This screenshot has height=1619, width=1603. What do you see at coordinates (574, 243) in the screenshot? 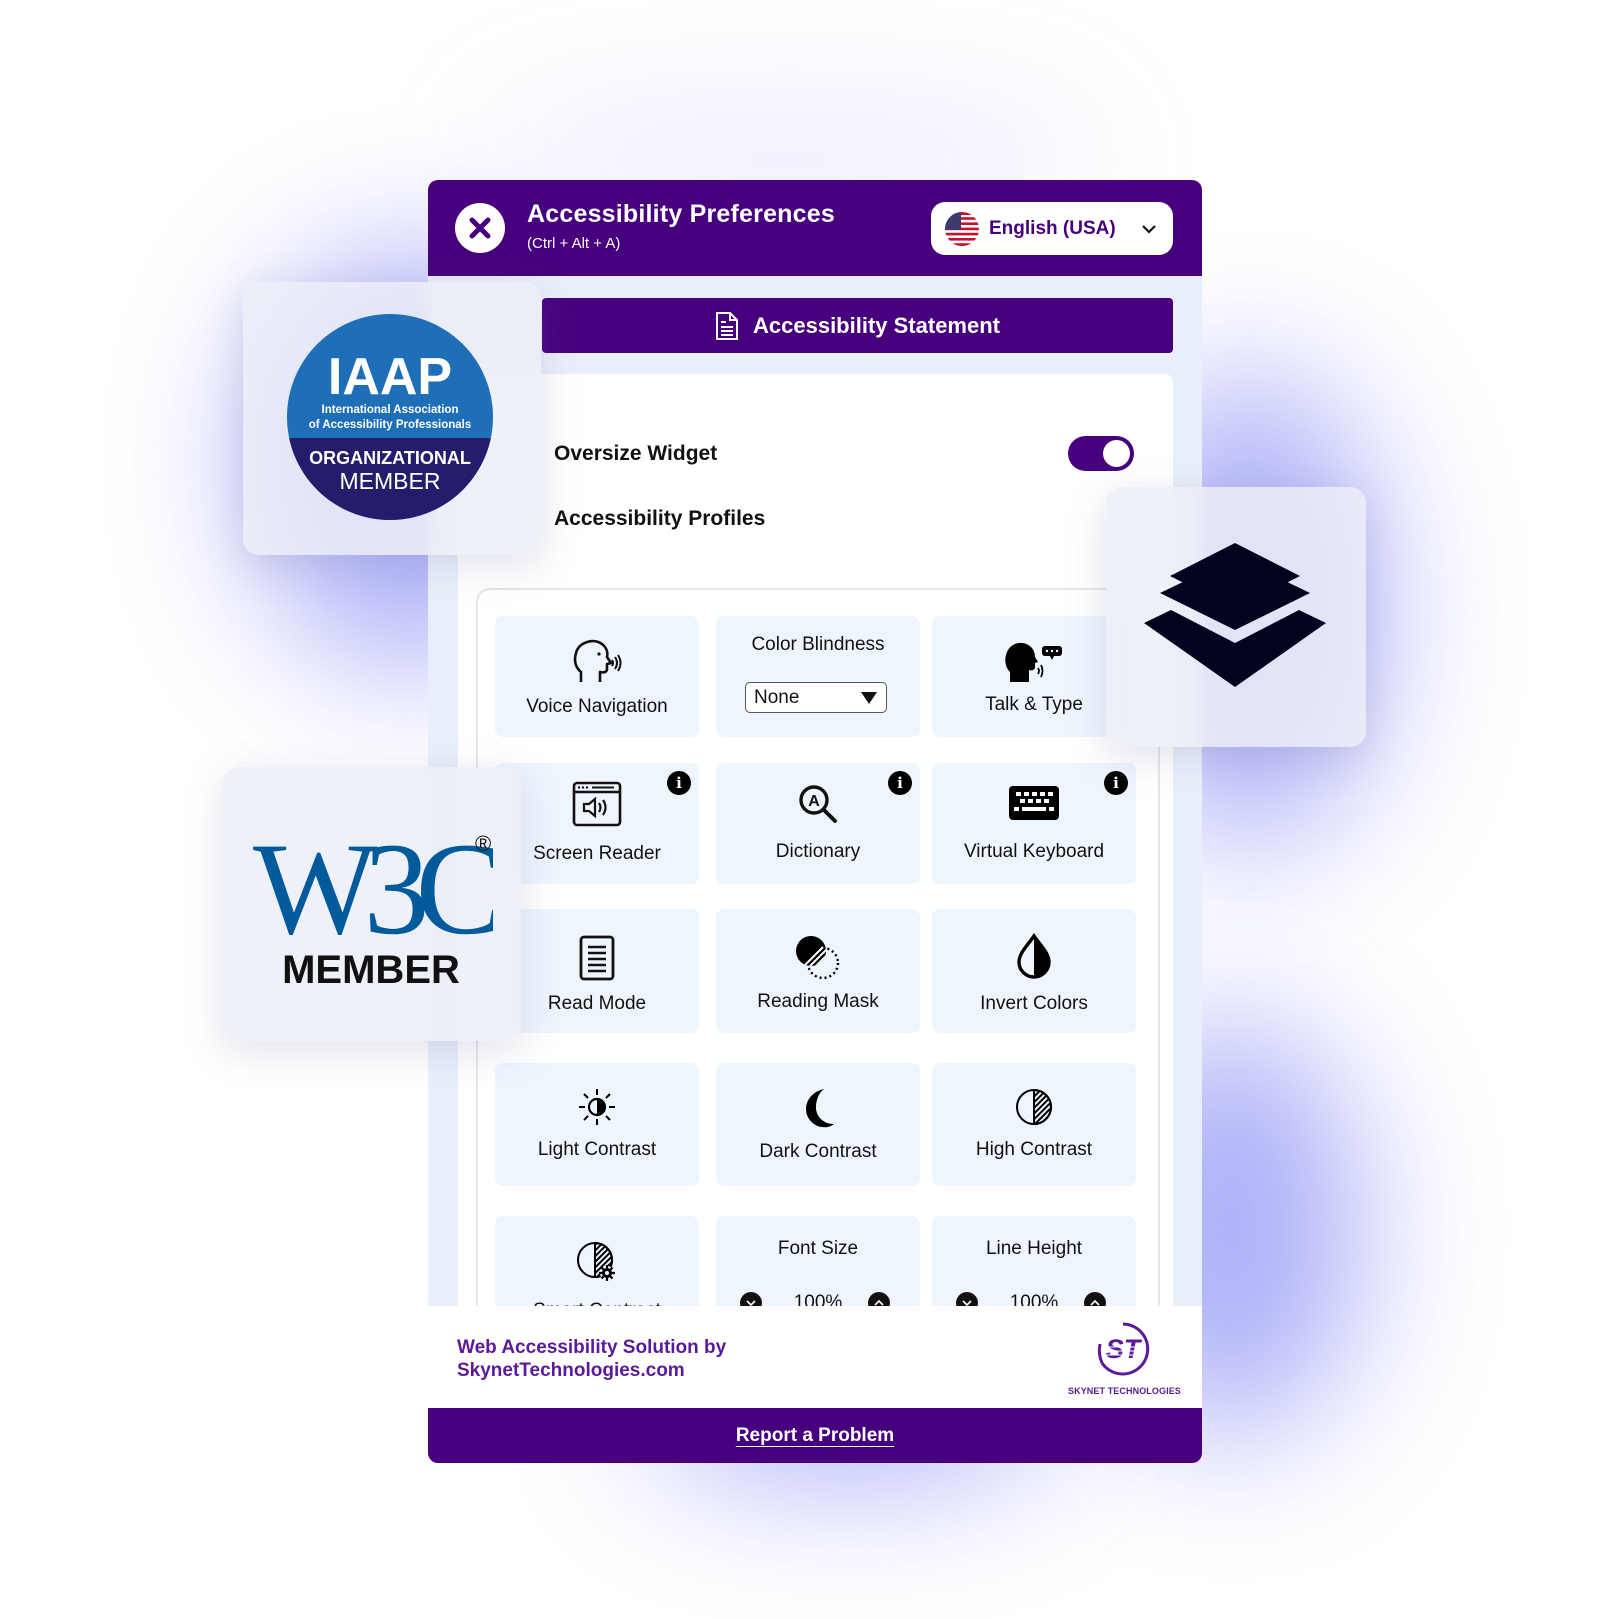
I see `keyboard-shortcut: (Ctrl + Alt + A)` at bounding box center [574, 243].